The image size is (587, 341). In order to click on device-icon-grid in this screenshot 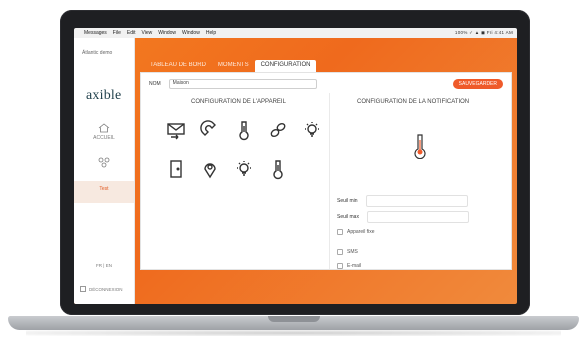, I will do `click(248, 152)`.